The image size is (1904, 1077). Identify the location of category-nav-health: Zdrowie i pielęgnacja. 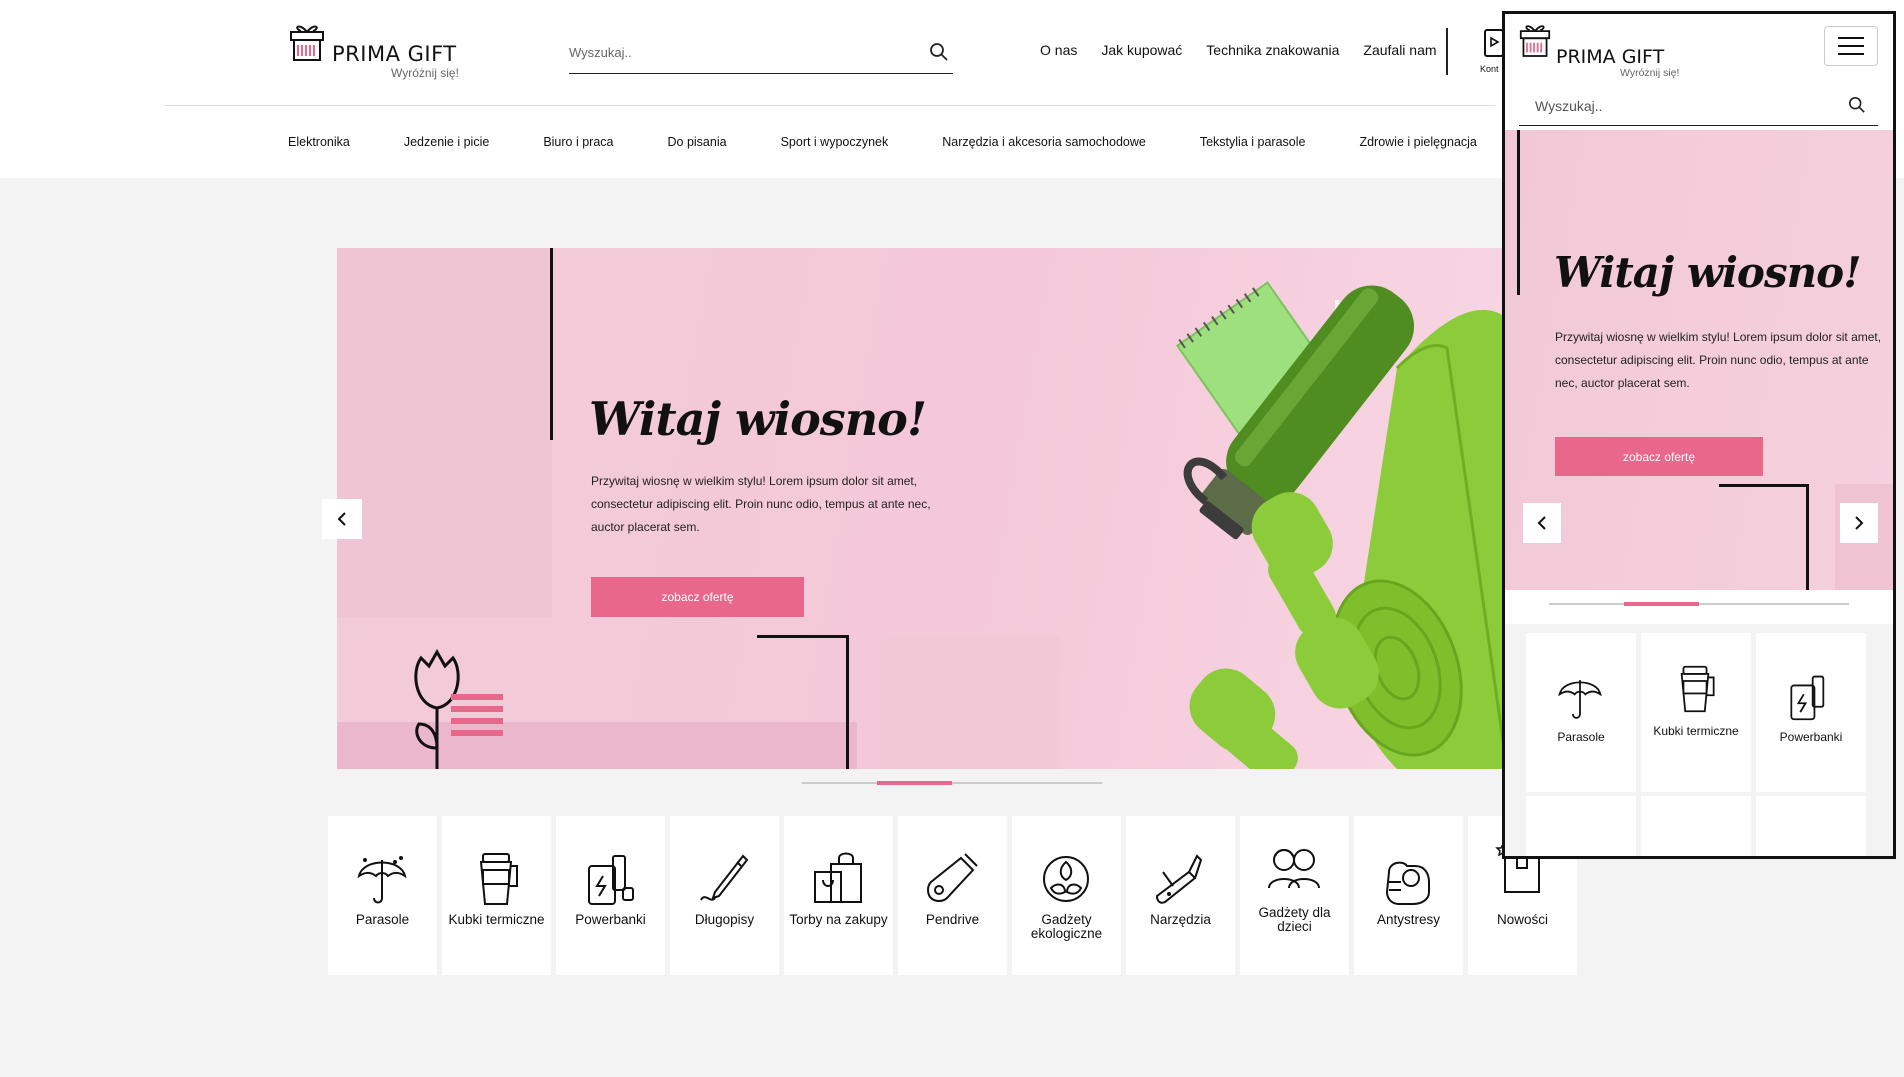
(1417, 142).